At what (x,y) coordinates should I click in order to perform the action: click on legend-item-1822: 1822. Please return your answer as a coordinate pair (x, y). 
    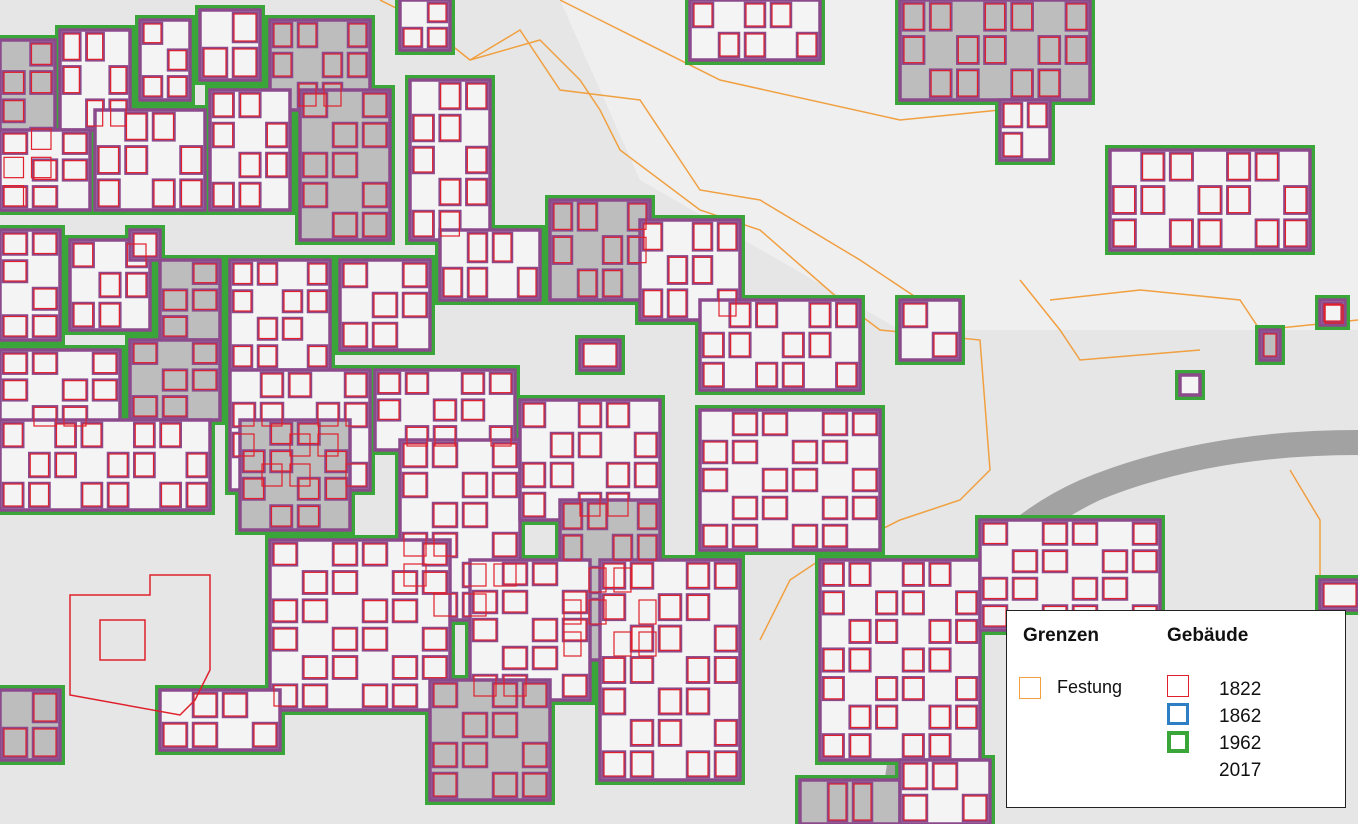
    Looking at the image, I should click on (1240, 689).